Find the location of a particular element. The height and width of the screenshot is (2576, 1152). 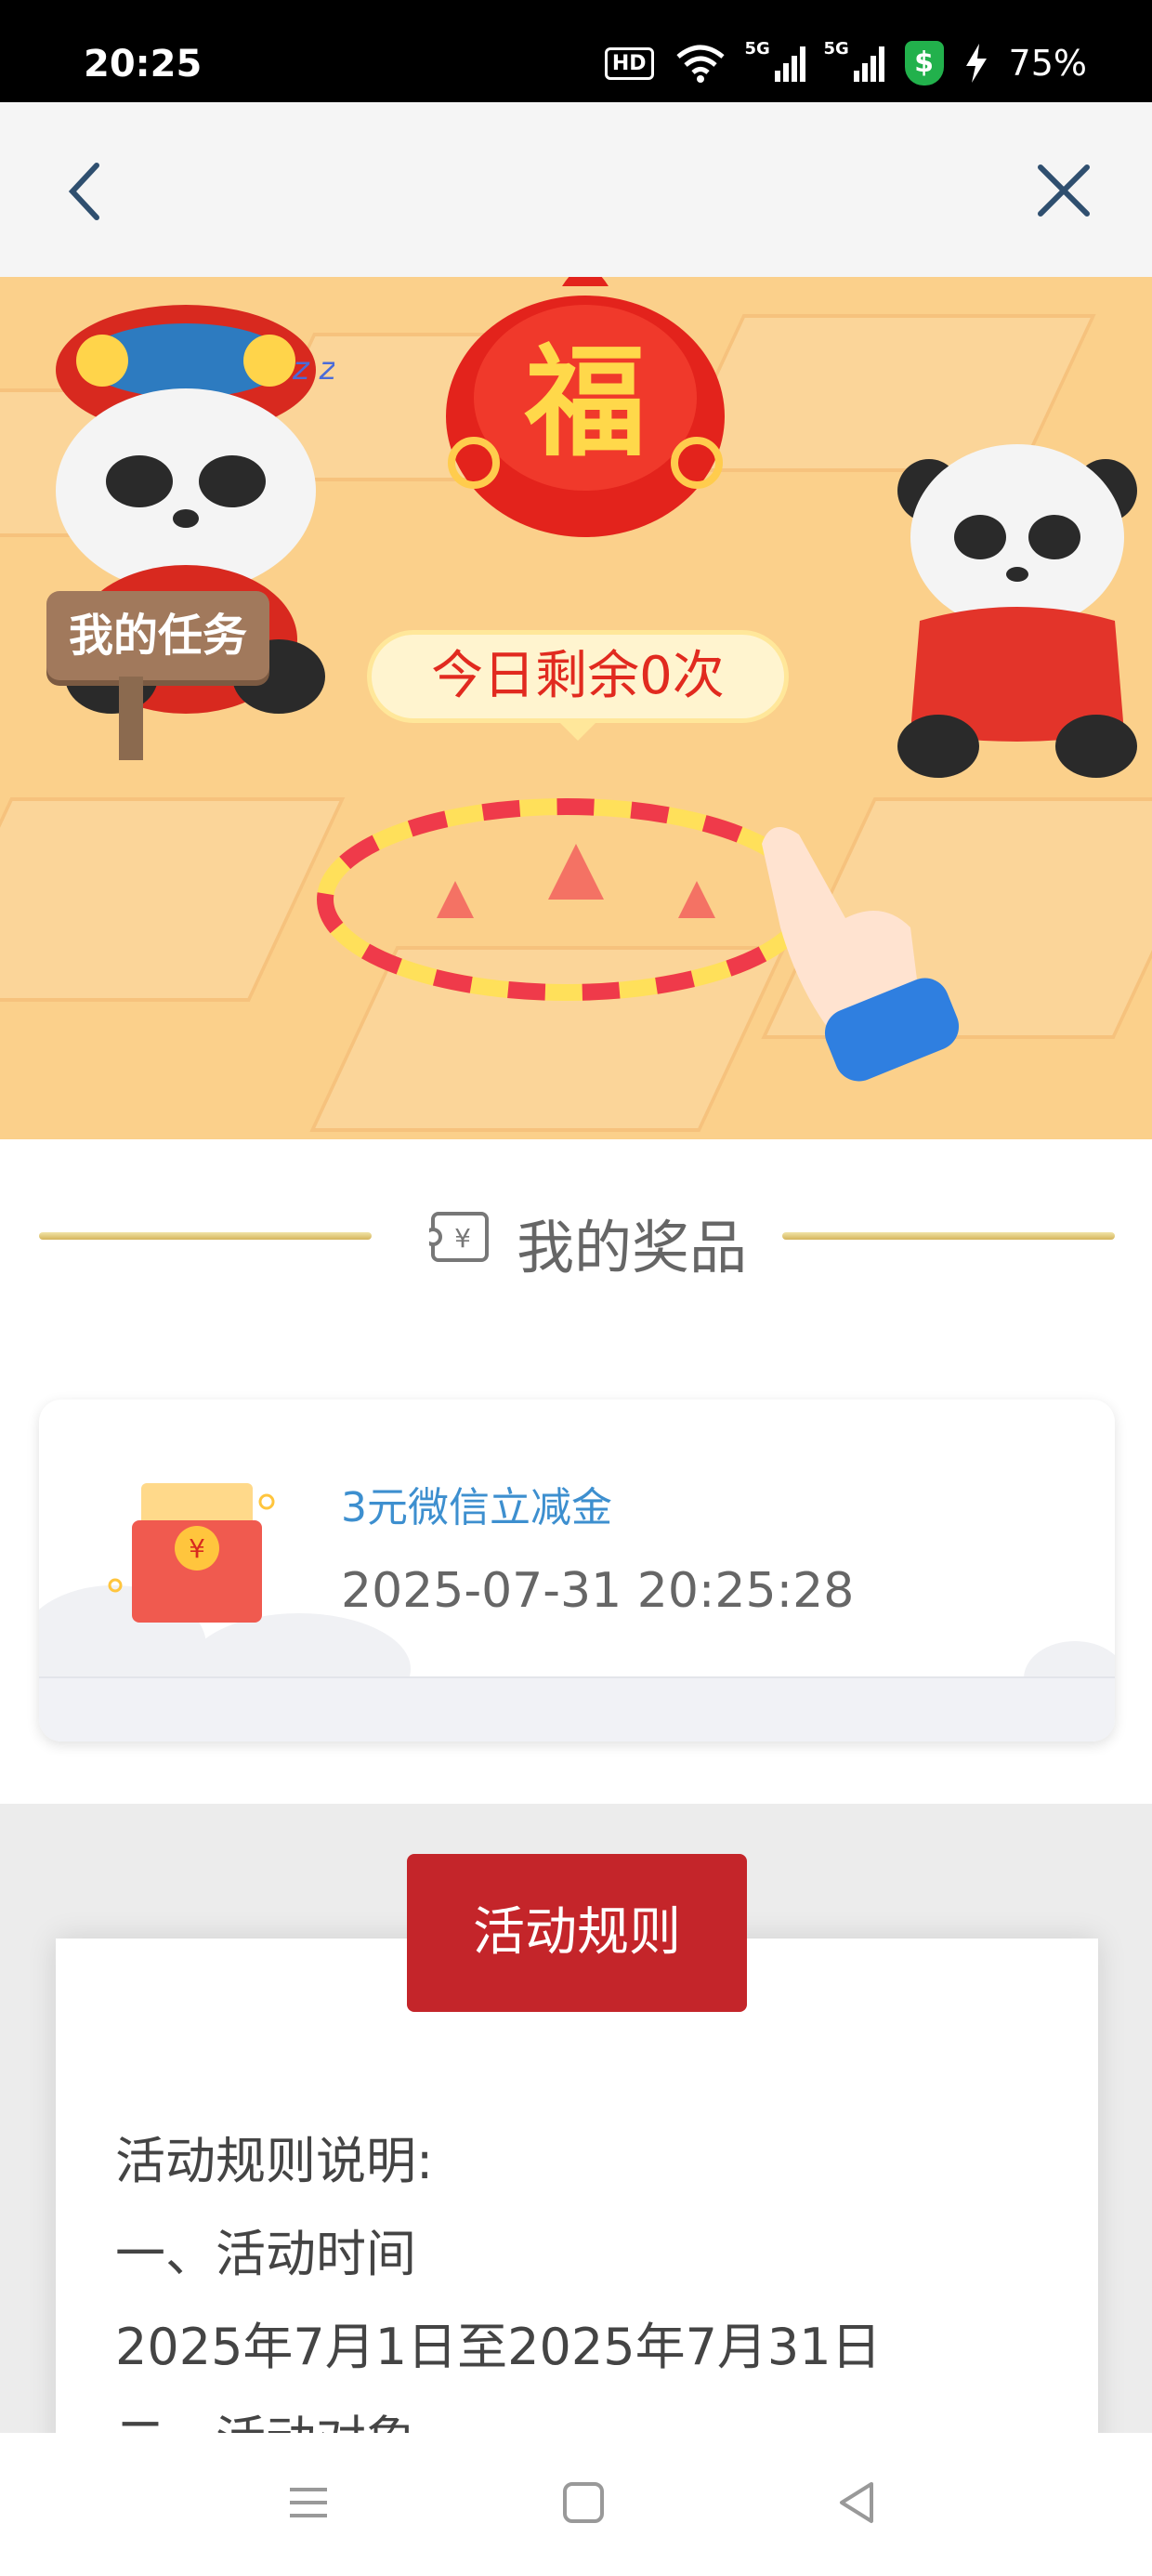

rules-line: 2025年7月1日至2025年7月31日 is located at coordinates (498, 2347).